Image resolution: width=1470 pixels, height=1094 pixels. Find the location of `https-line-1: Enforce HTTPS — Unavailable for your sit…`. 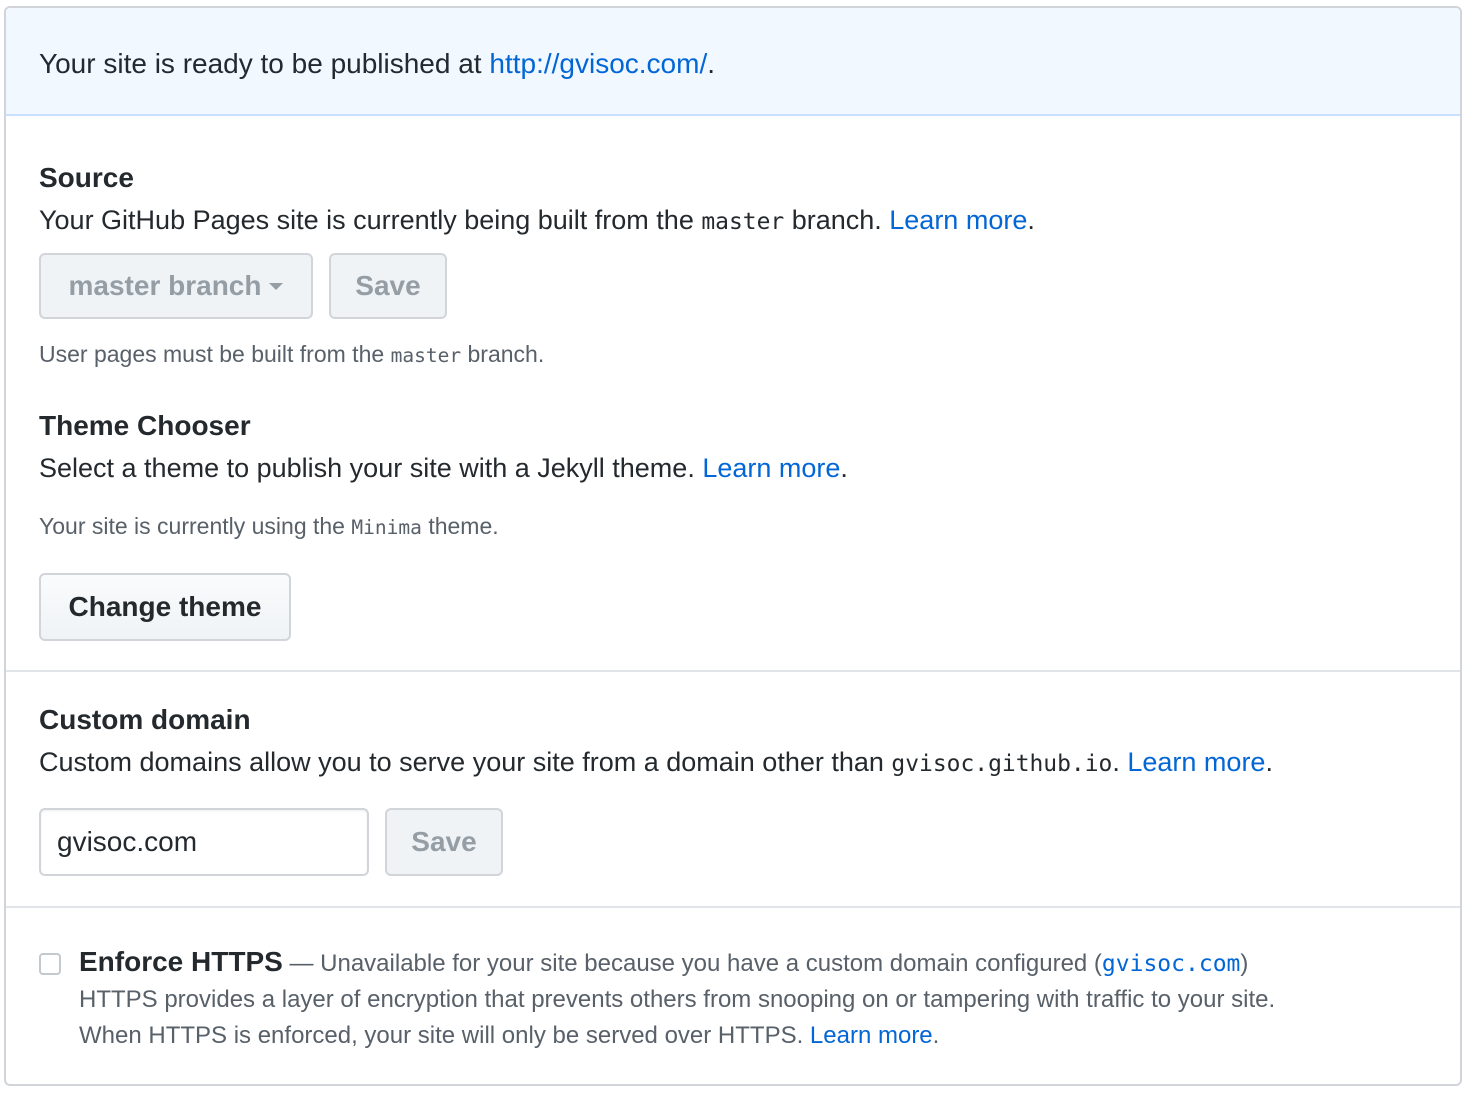

https-line-1: Enforce HTTPS — Unavailable for your sit… is located at coordinates (677, 963).